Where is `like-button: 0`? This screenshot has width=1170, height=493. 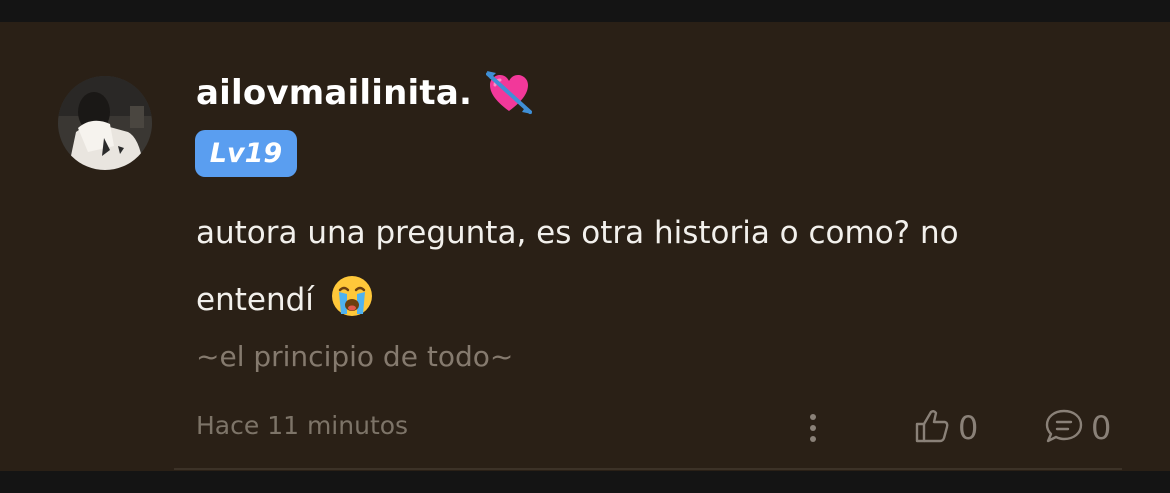
like-button: 0 is located at coordinates (945, 428).